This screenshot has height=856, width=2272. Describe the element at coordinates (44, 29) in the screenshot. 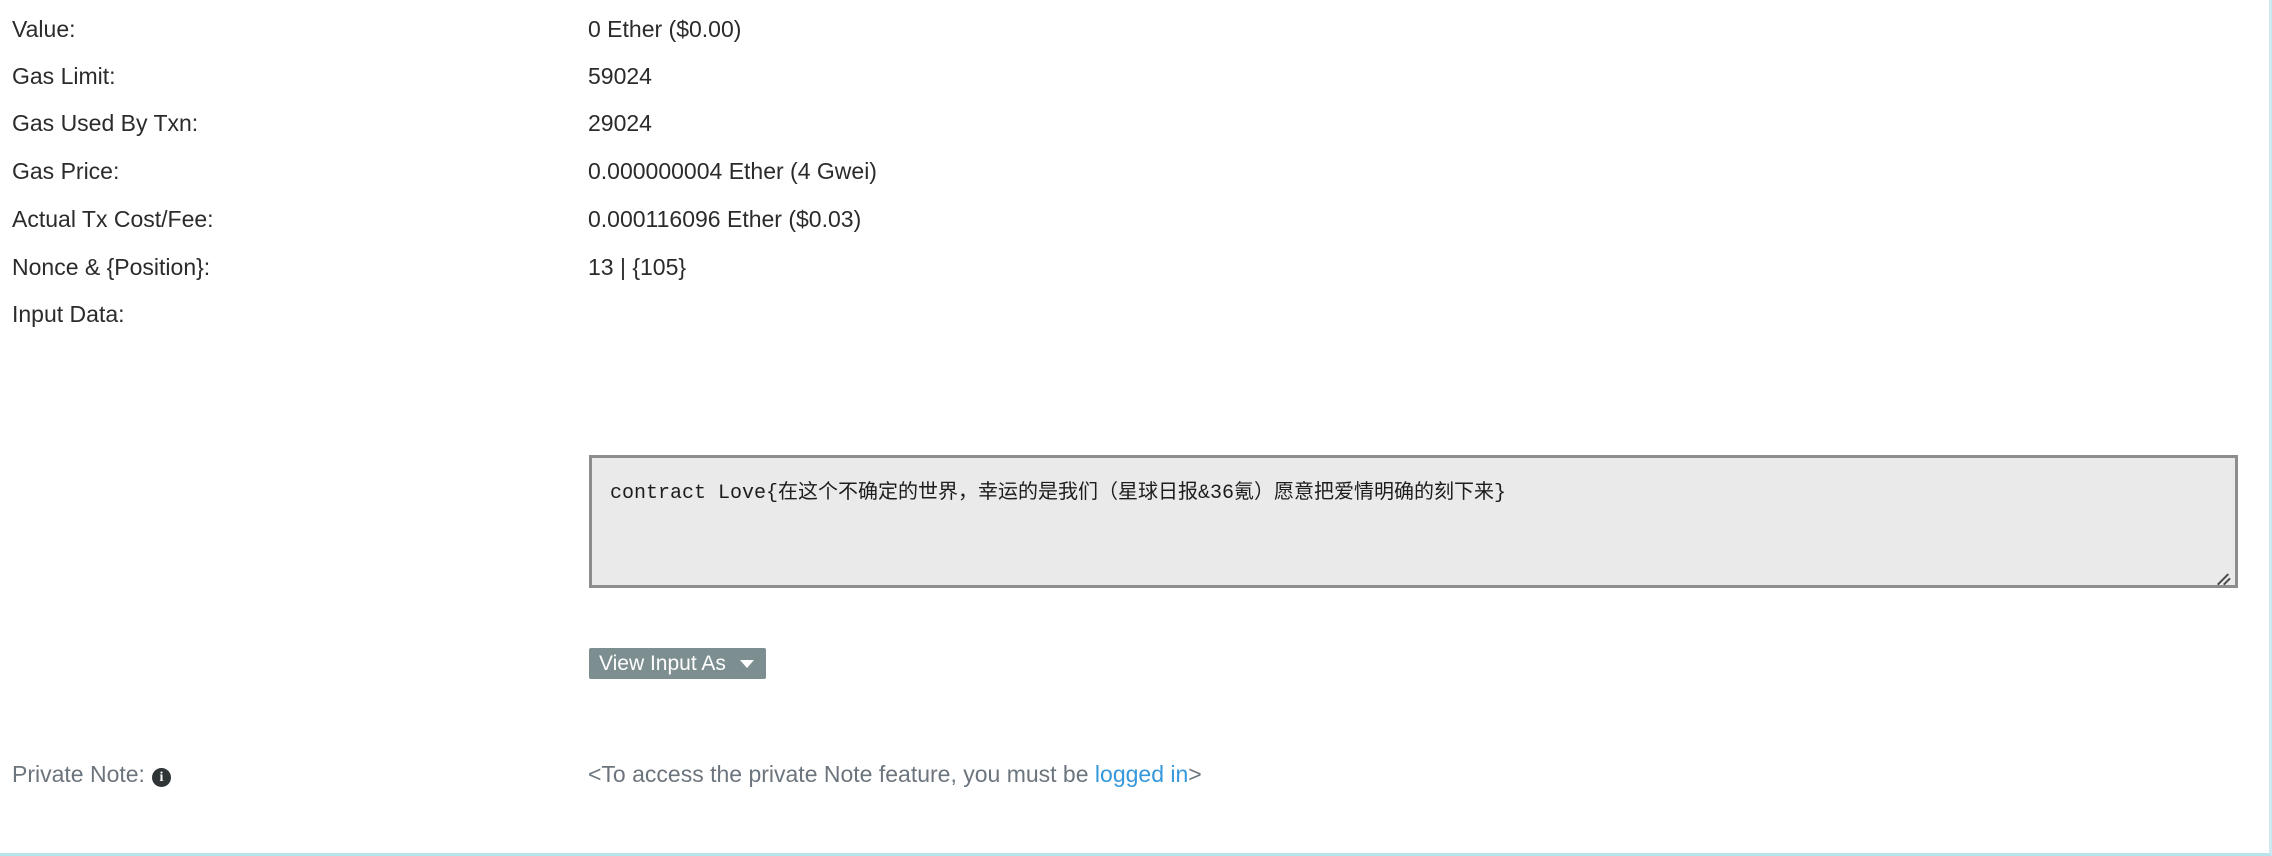

I see `row-label-value: Value:` at that location.